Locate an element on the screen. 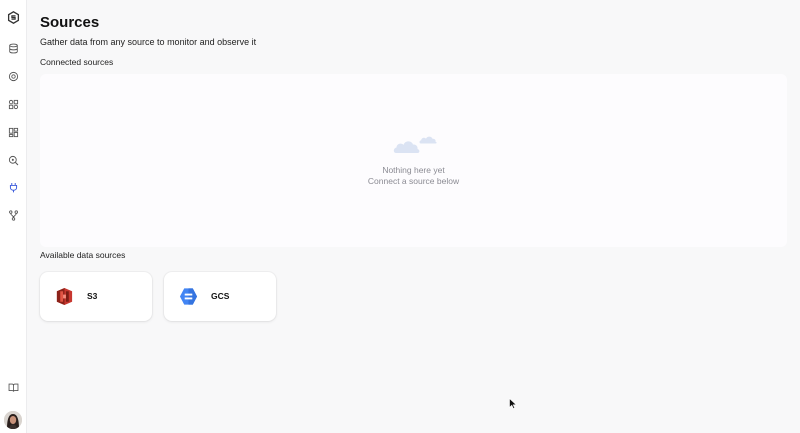 This screenshot has width=800, height=433. target-icon is located at coordinates (13, 76).